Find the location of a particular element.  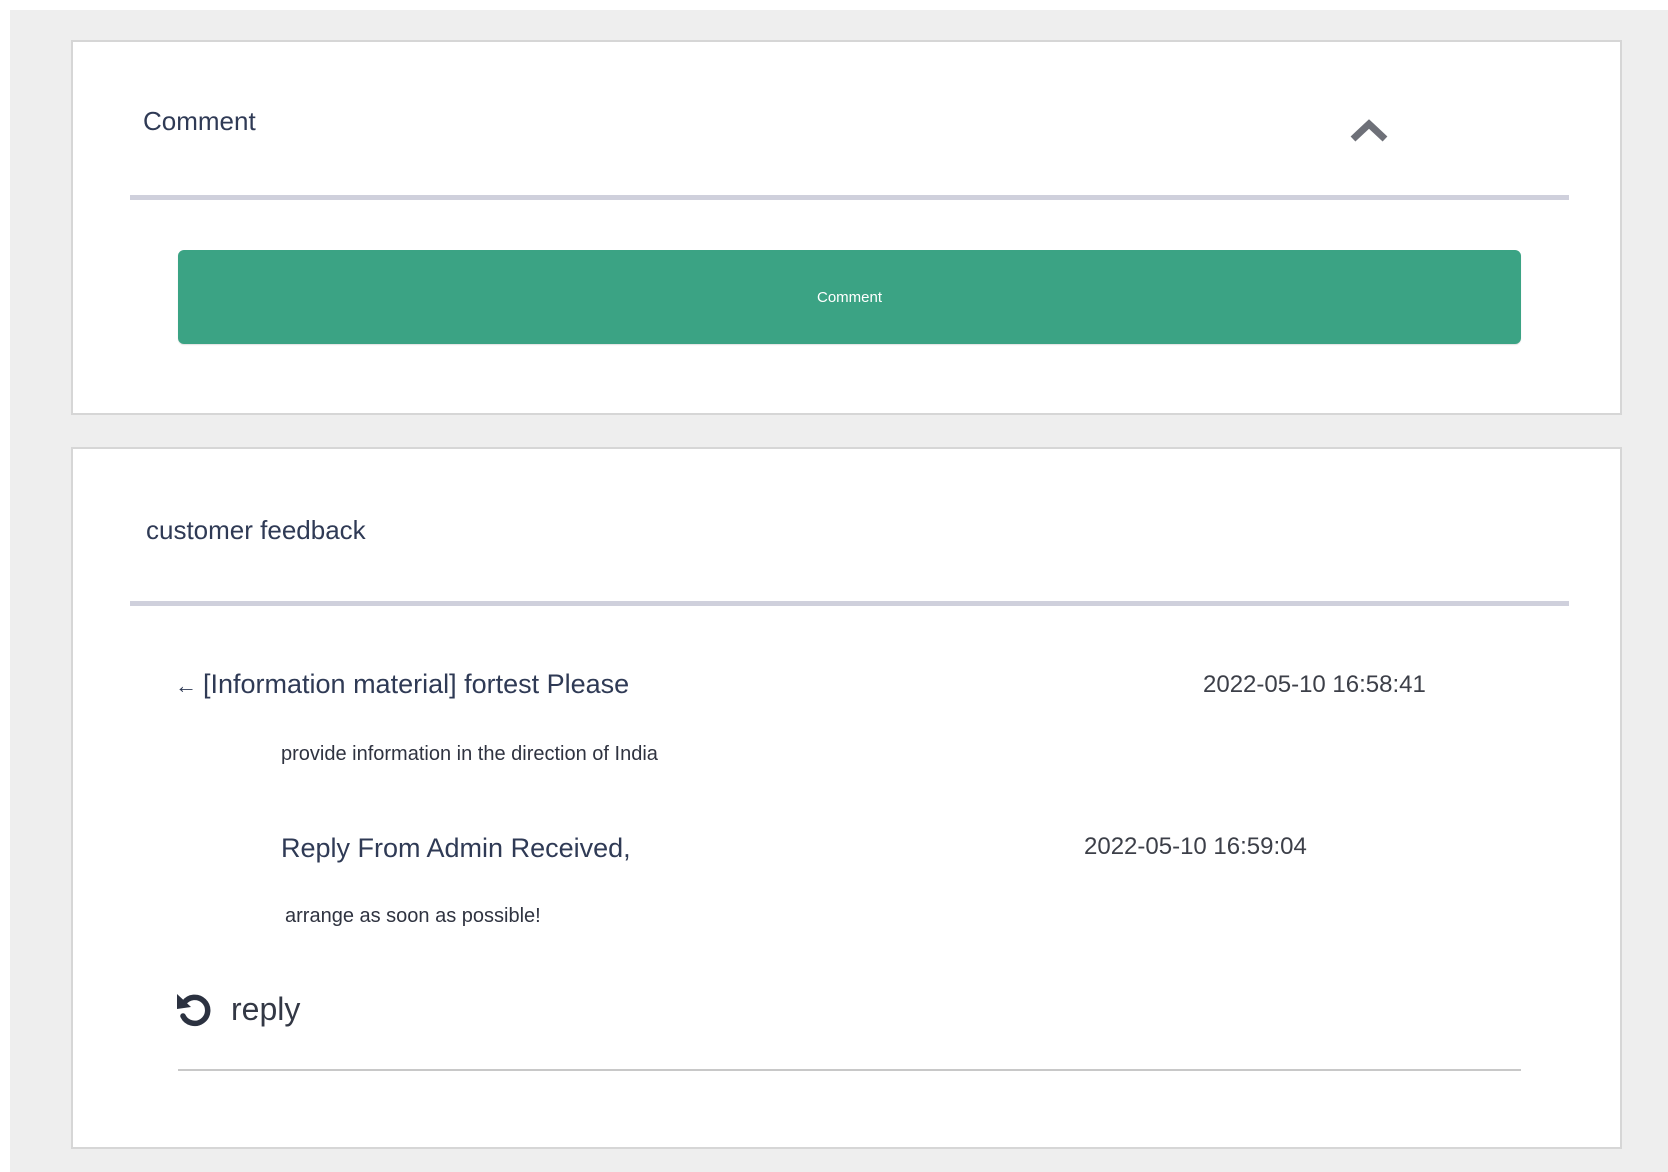

feedback-panel-divider is located at coordinates (849, 603).